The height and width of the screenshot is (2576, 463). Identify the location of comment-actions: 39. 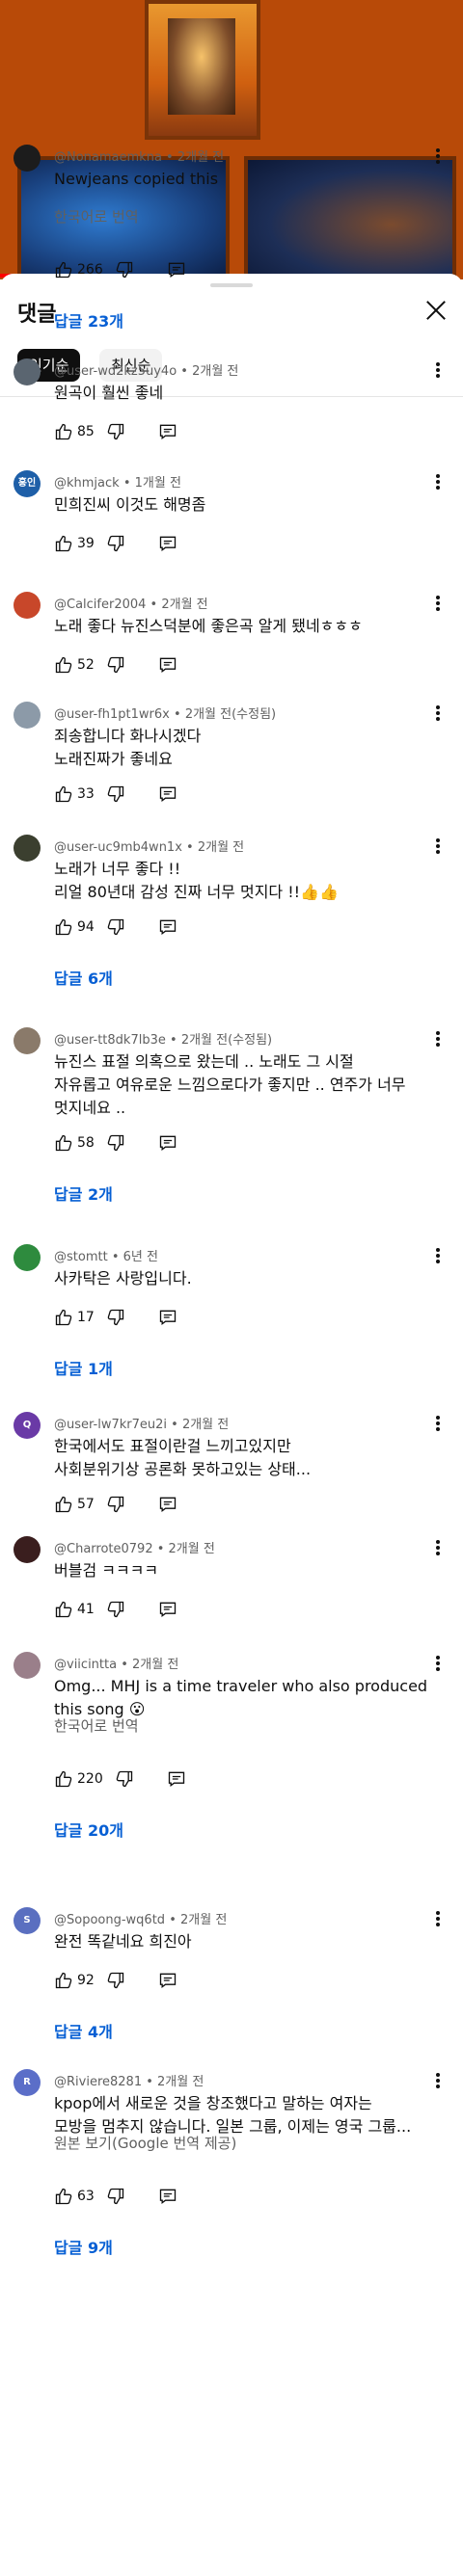
(150, 545).